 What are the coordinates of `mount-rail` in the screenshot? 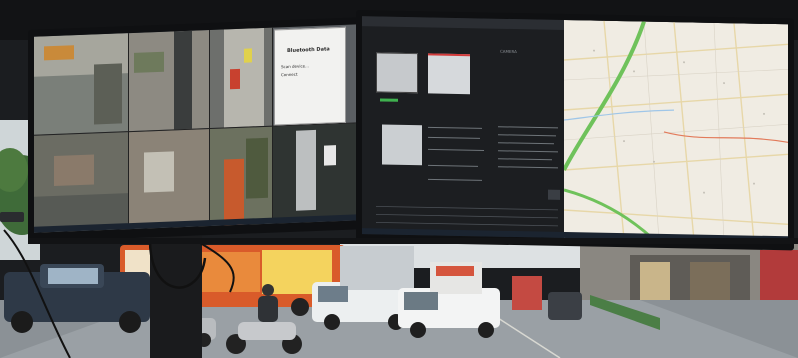 It's located at (413, 241).